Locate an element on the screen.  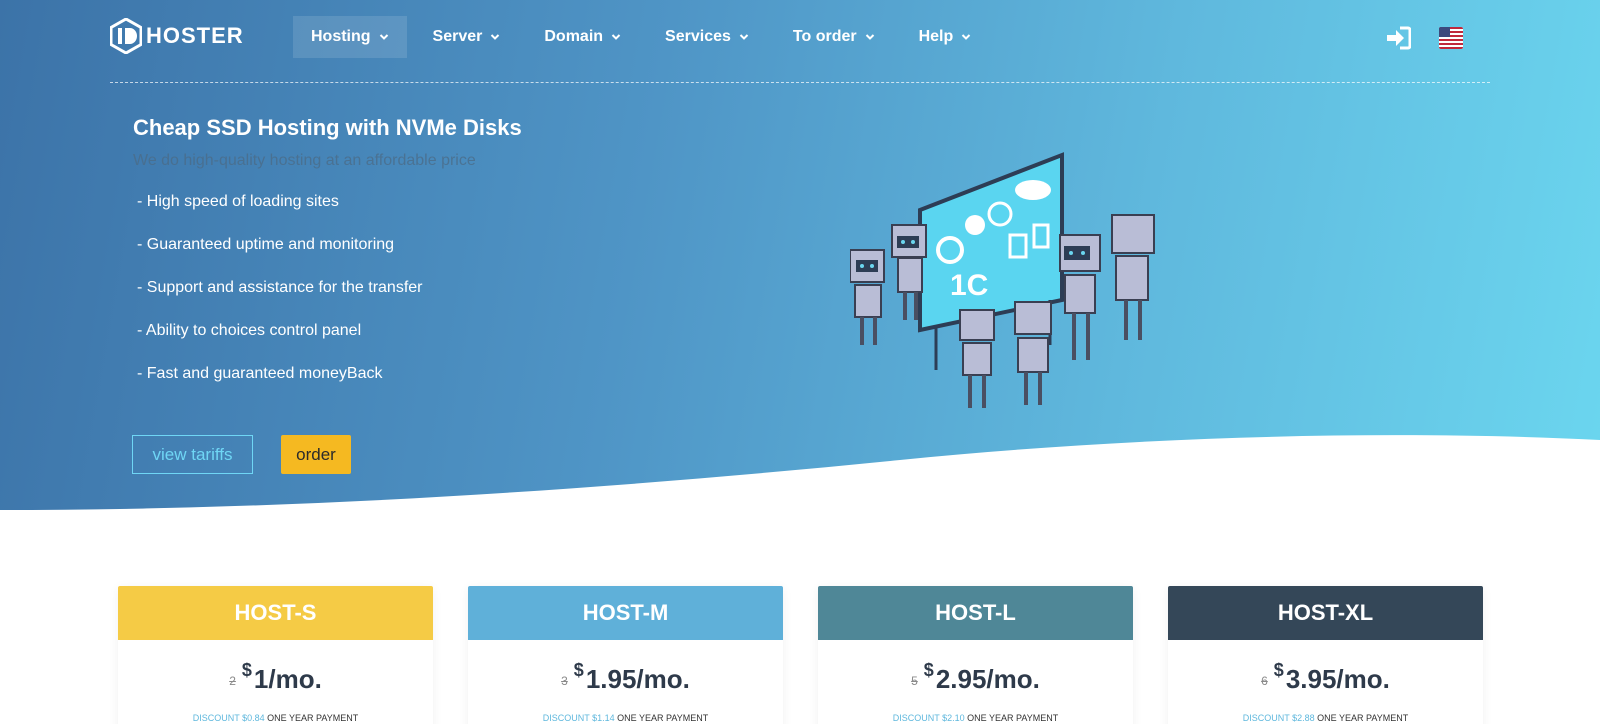
hero-title: Cheap SSD Hosting with NVMe Disks is located at coordinates (327, 127).